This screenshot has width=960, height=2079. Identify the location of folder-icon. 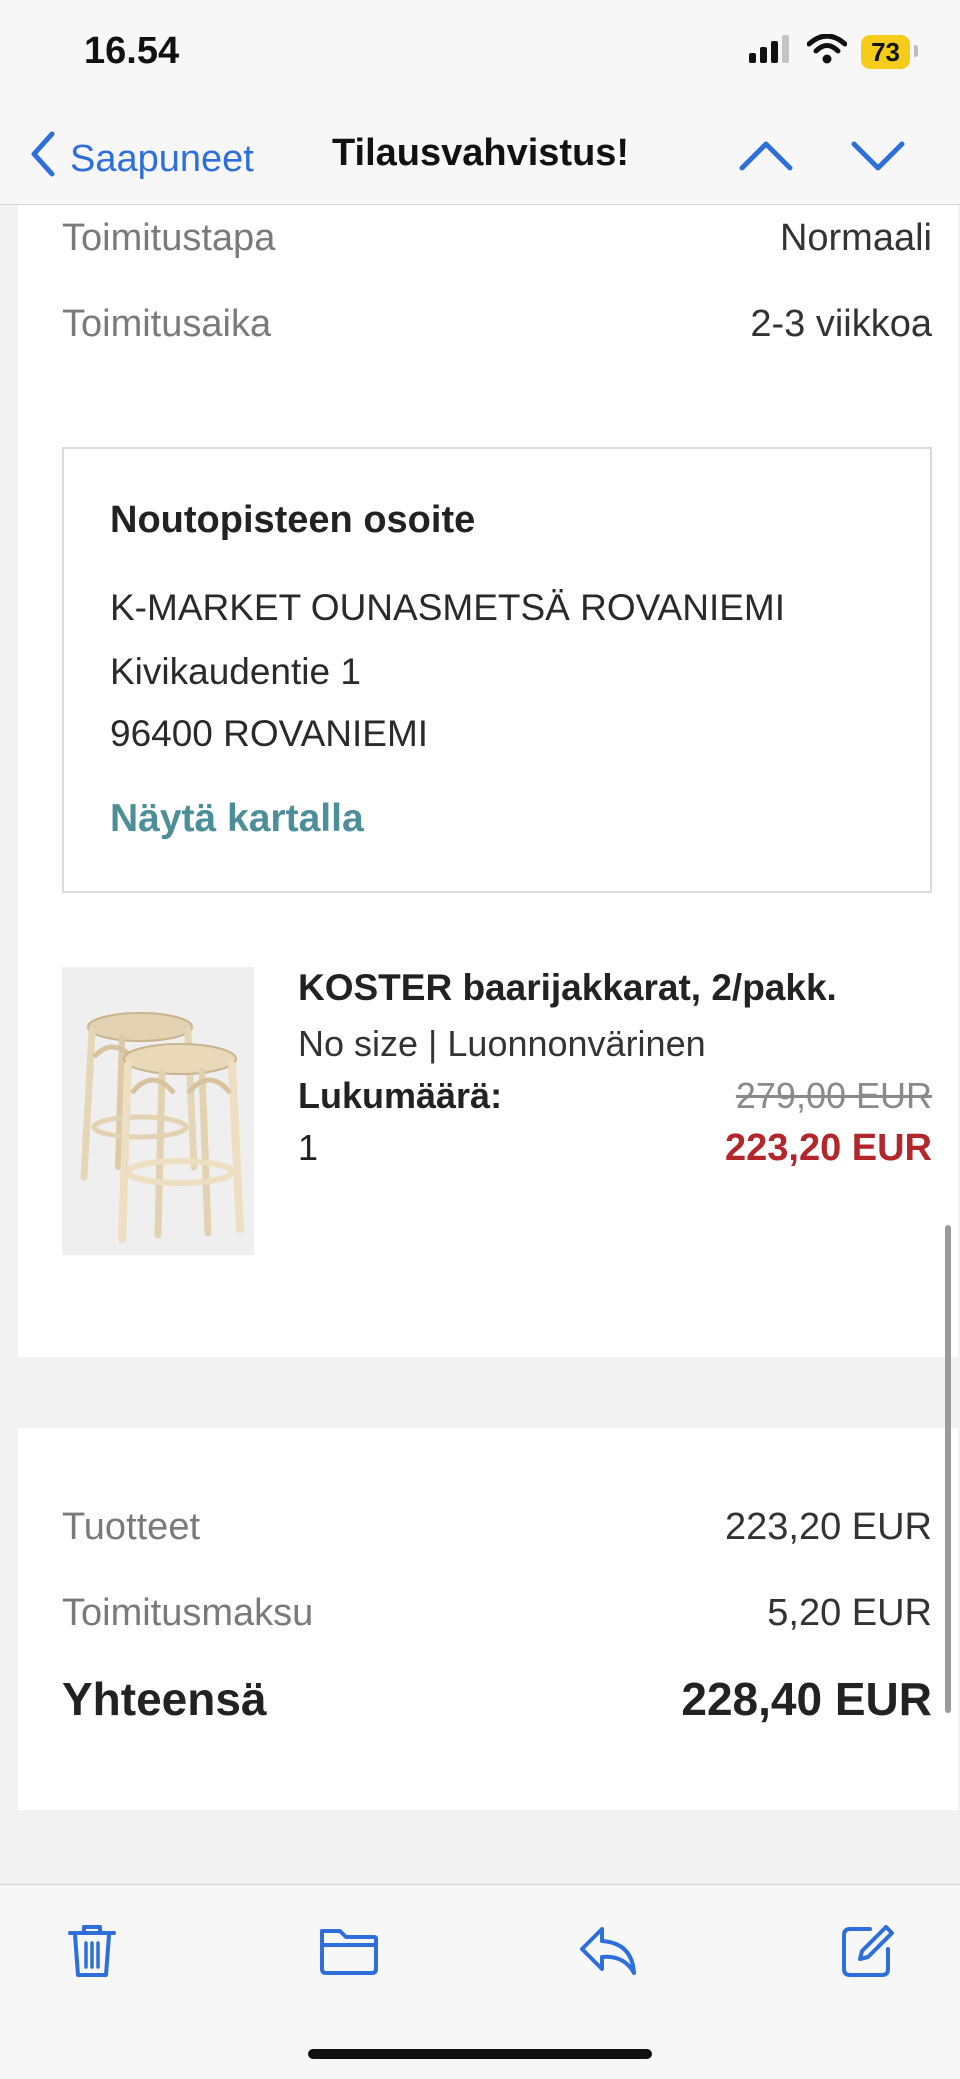
(349, 1956).